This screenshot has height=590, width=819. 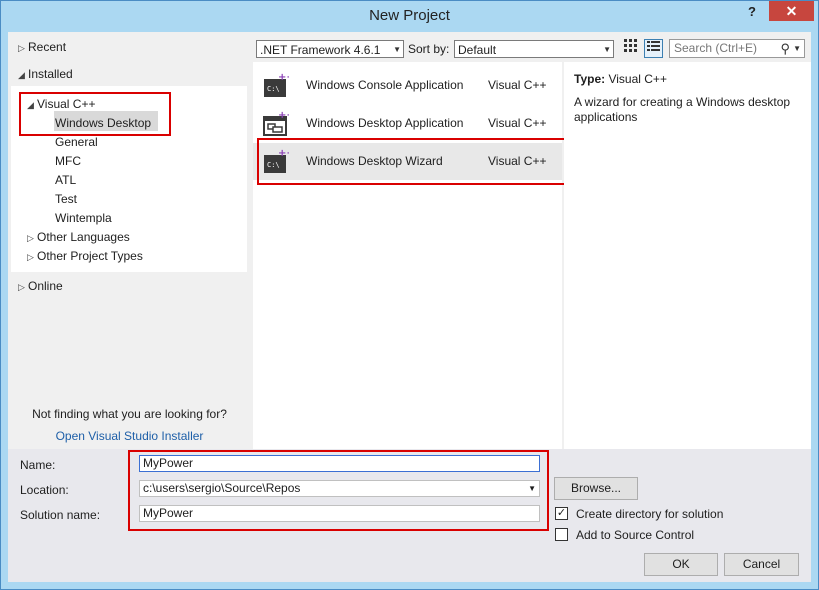 I want to click on framework-dropdown: .NET Framework 4.6.1 ▼, so click(x=330, y=49).